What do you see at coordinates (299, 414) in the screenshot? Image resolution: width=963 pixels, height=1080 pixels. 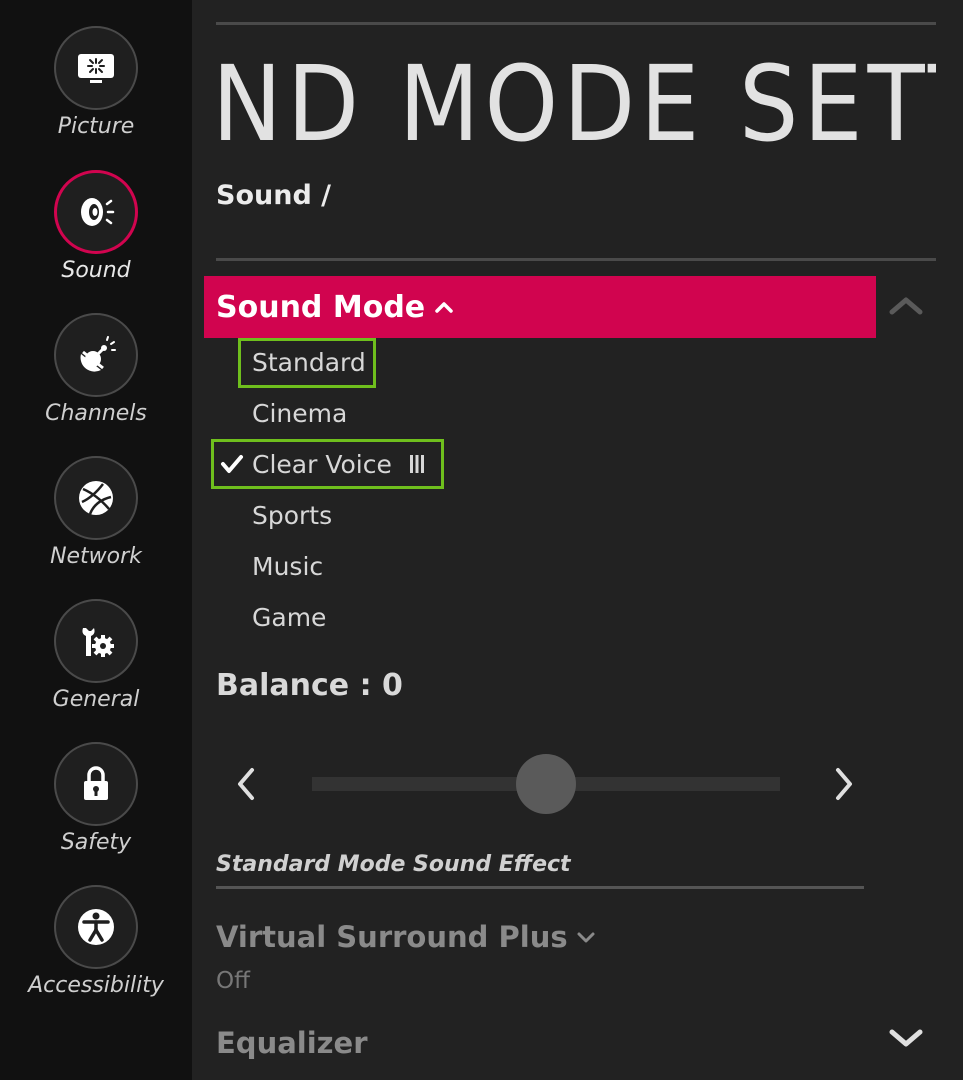 I see `sound-mode-option-cinema: Cinema` at bounding box center [299, 414].